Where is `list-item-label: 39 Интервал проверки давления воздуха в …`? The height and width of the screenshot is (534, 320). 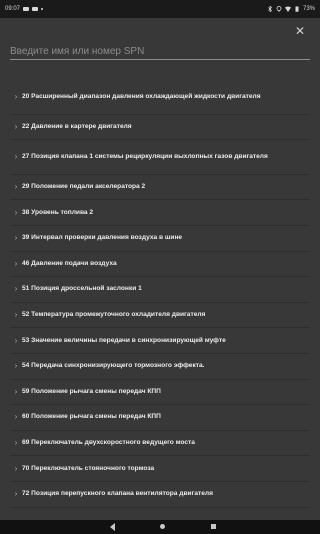
list-item-label: 39 Интервал проверки давления воздуха в … is located at coordinates (102, 238).